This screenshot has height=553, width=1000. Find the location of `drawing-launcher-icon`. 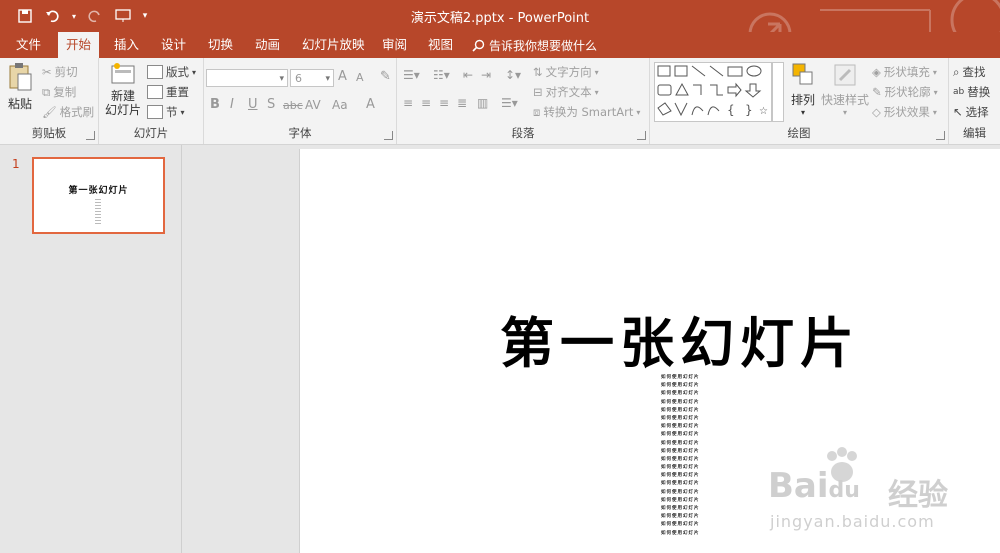

drawing-launcher-icon is located at coordinates (940, 135).